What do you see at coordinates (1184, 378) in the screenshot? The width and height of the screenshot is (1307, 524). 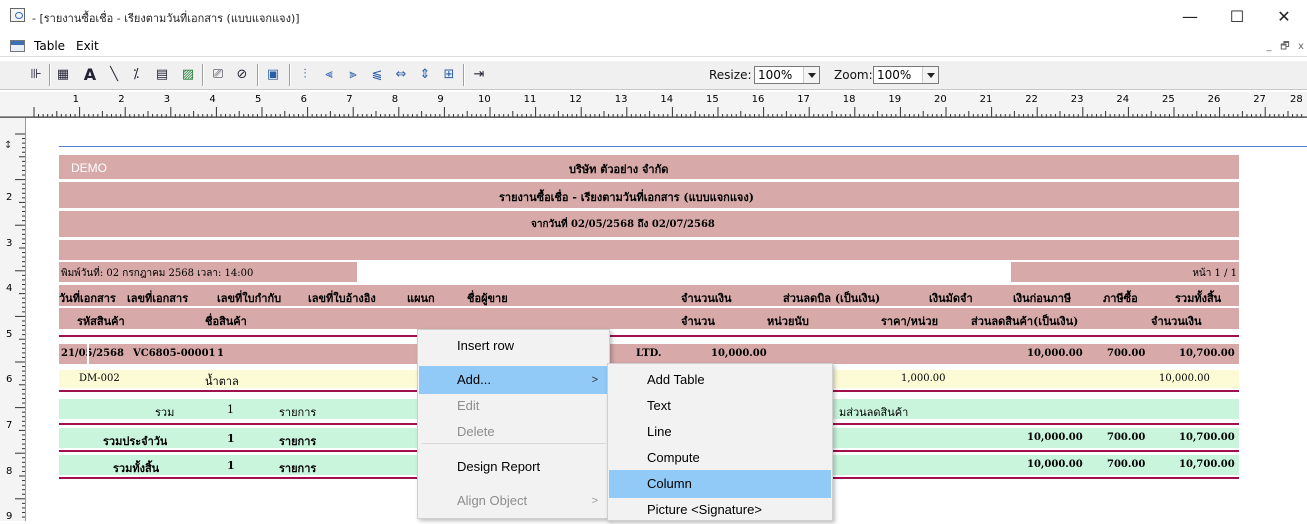 I see `row-line-amount: 10,000.00` at bounding box center [1184, 378].